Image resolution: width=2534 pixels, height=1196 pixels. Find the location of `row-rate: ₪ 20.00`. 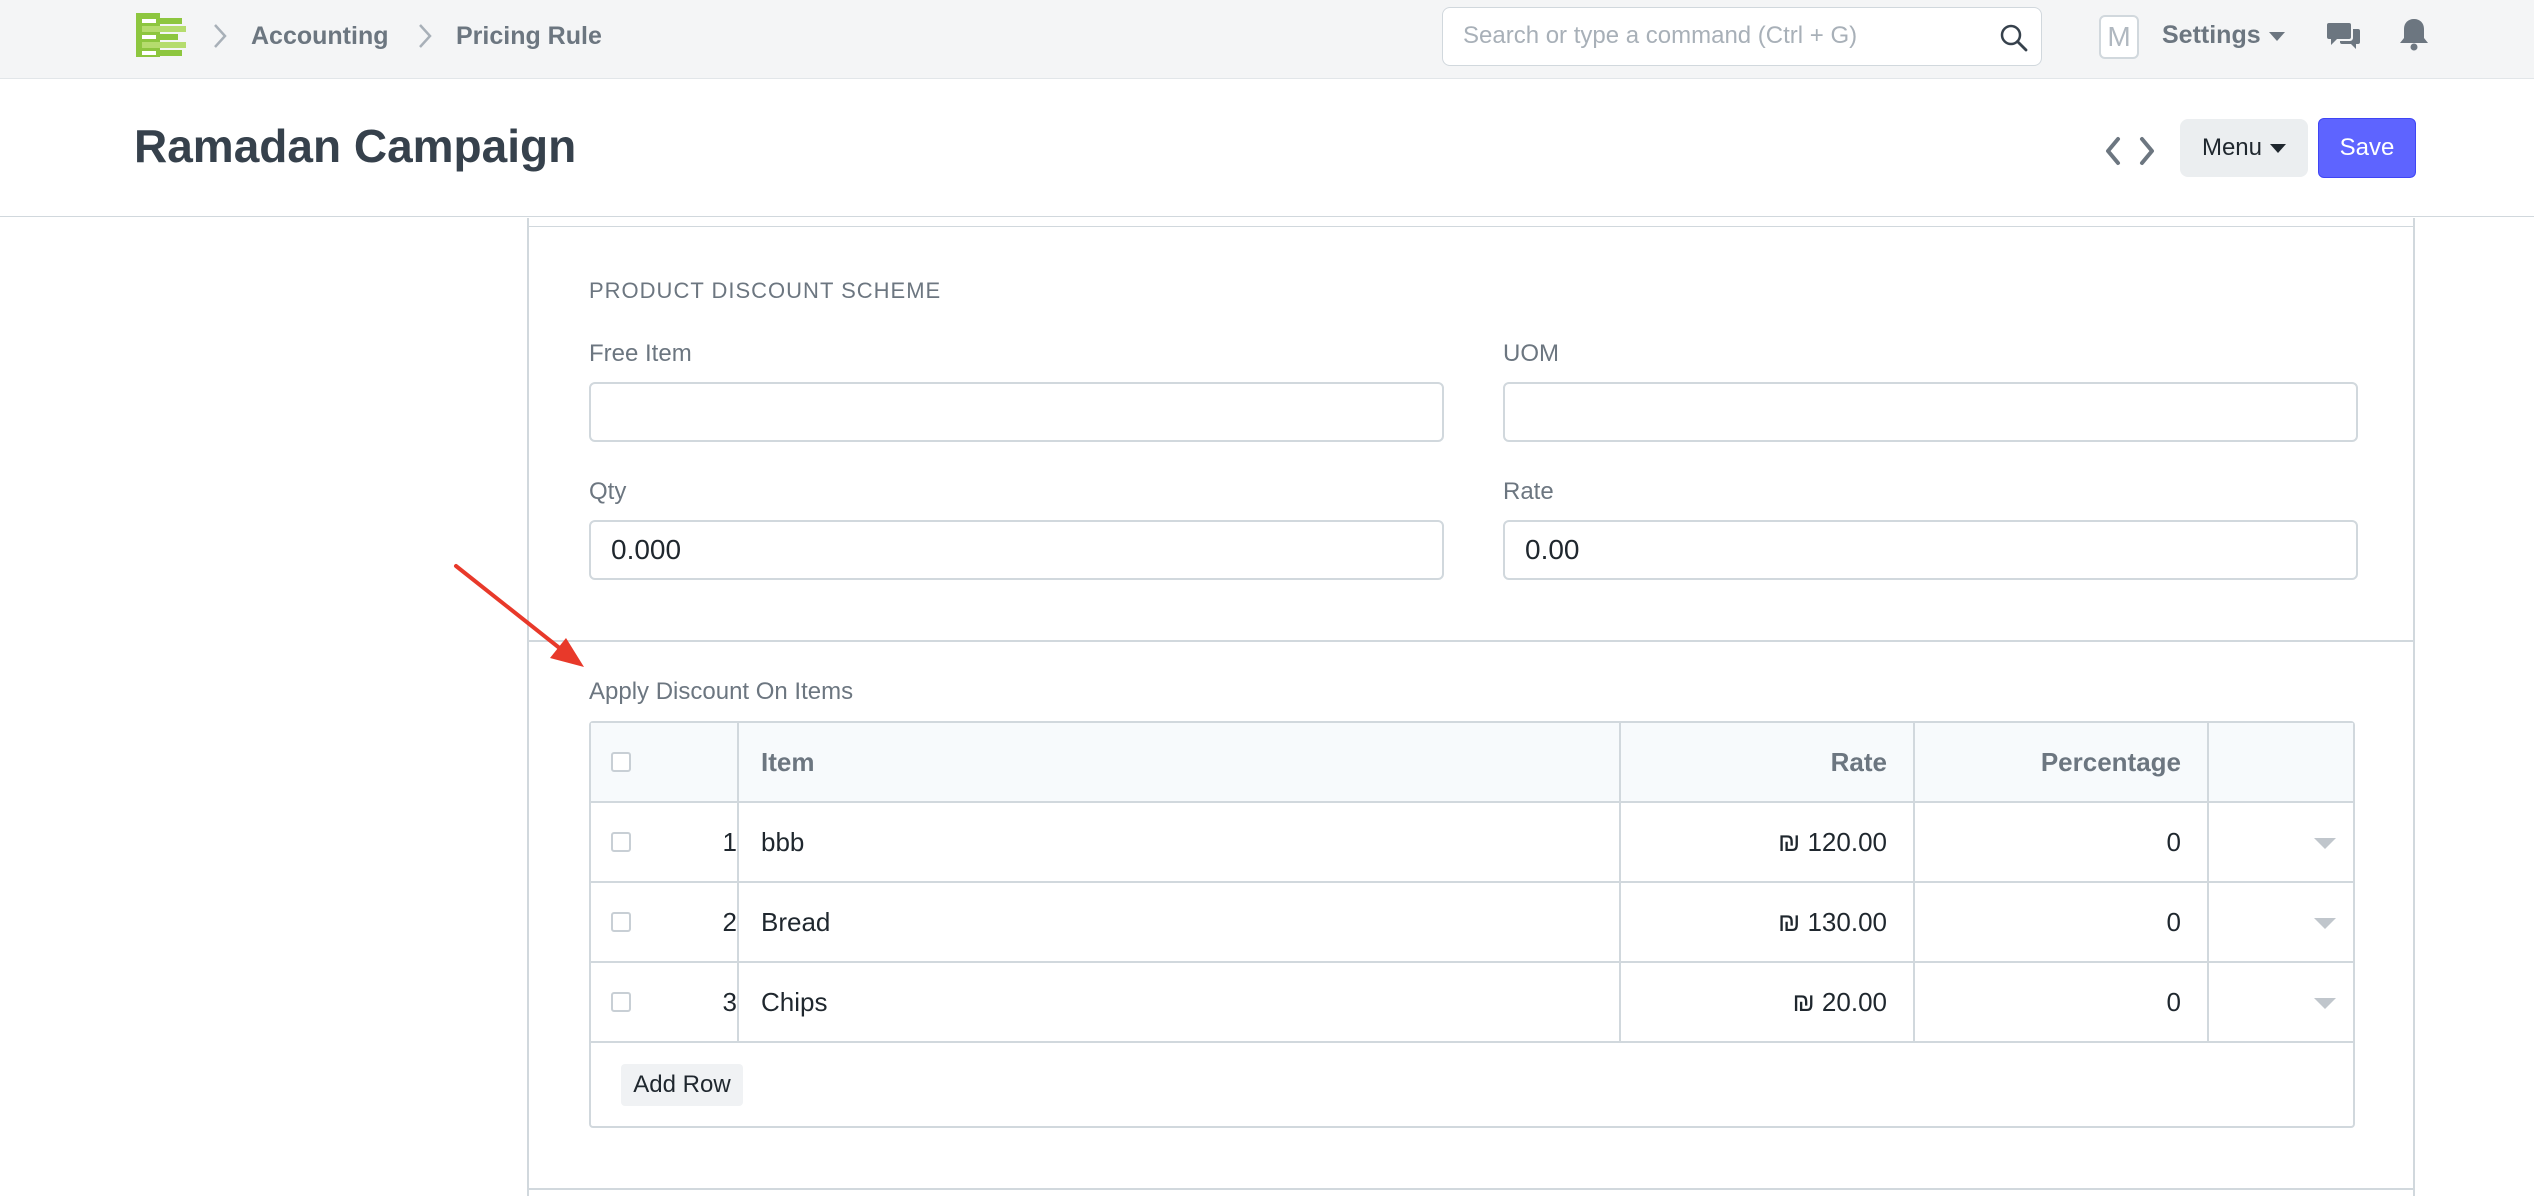

row-rate: ₪ 20.00 is located at coordinates (1754, 1002).